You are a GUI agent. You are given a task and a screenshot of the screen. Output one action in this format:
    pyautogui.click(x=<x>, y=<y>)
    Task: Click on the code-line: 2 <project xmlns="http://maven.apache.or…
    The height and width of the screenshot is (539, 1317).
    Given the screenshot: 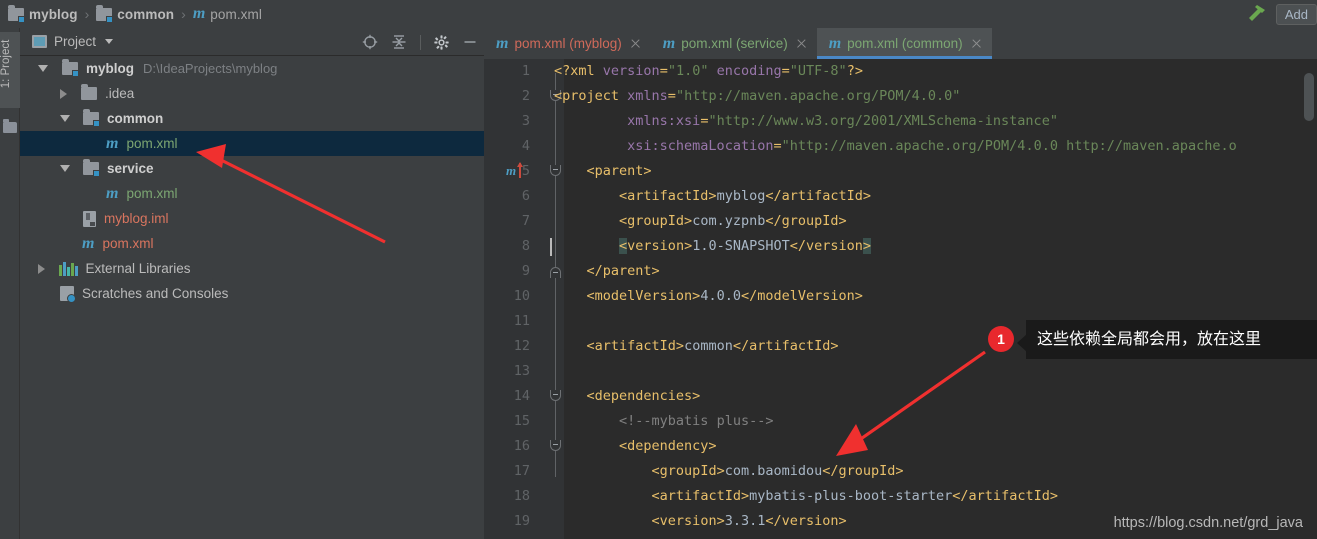 What is the action you would take?
    pyautogui.click(x=900, y=96)
    